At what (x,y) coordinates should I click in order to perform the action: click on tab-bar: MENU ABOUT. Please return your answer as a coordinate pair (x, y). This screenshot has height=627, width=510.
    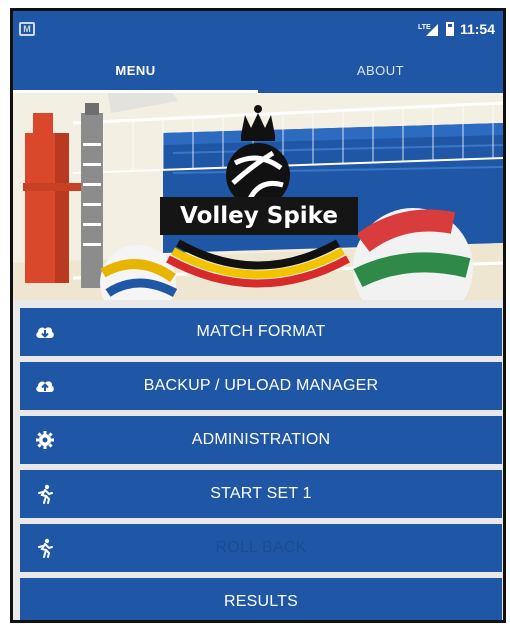
    Looking at the image, I should click on (258, 70).